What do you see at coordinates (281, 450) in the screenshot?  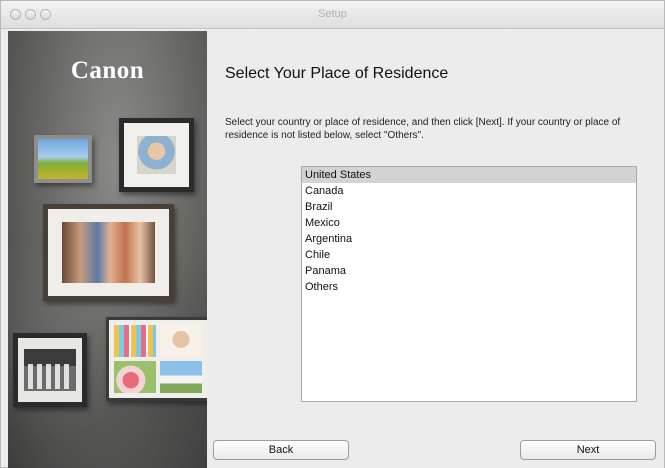 I see `back-button: Back` at bounding box center [281, 450].